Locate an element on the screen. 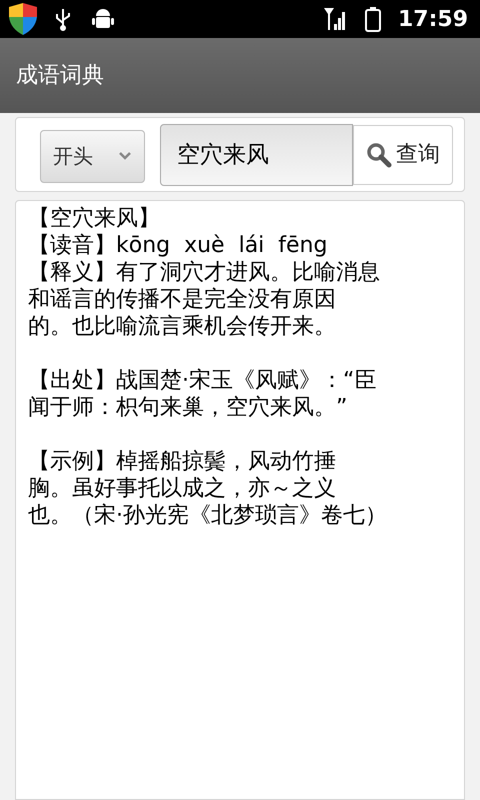 The width and height of the screenshot is (480, 800). chevron-down-icon is located at coordinates (125, 156).